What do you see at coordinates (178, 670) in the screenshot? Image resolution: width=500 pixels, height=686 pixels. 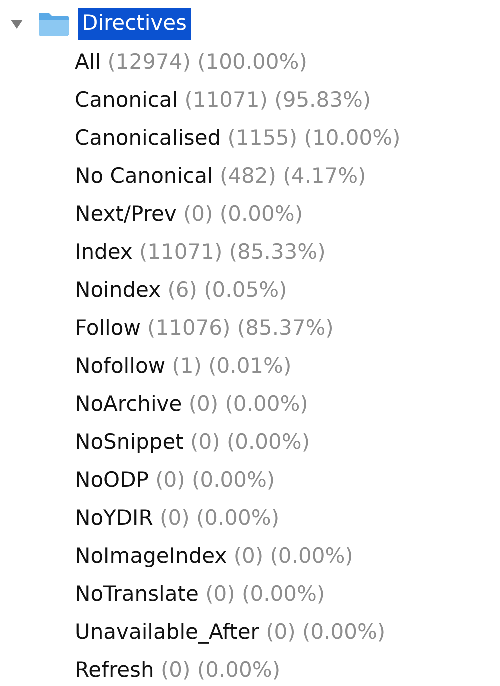 I see `tree-item: Refresh (0) (0.00%)` at bounding box center [178, 670].